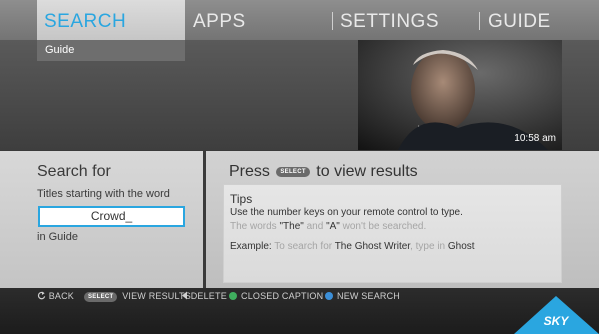 This screenshot has height=334, width=599. What do you see at coordinates (249, 171) in the screenshot?
I see `press-label: Press` at bounding box center [249, 171].